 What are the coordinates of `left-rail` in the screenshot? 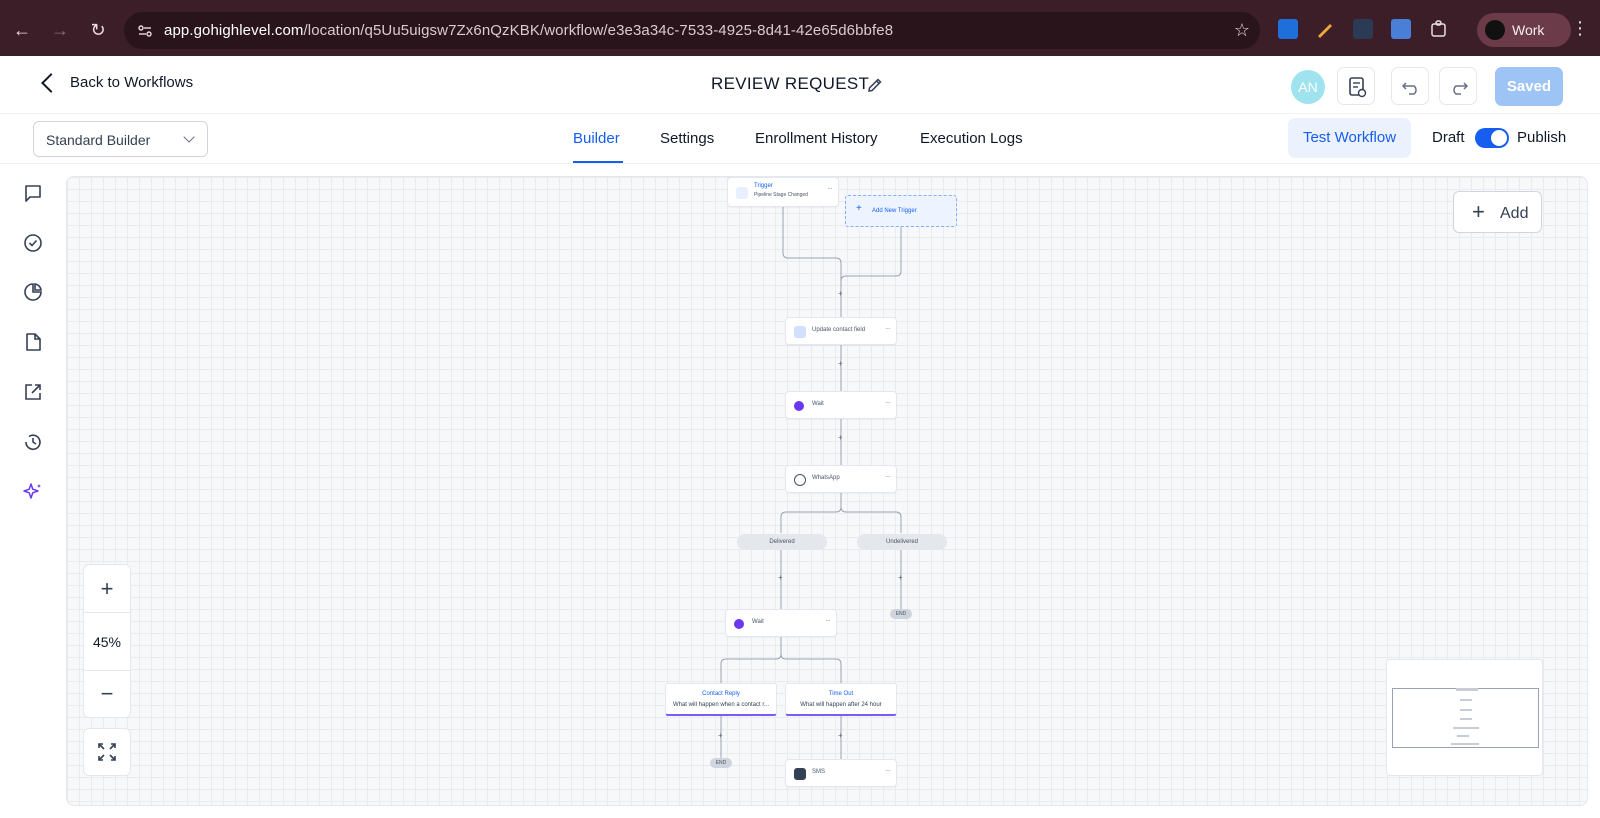 It's located at (33, 491).